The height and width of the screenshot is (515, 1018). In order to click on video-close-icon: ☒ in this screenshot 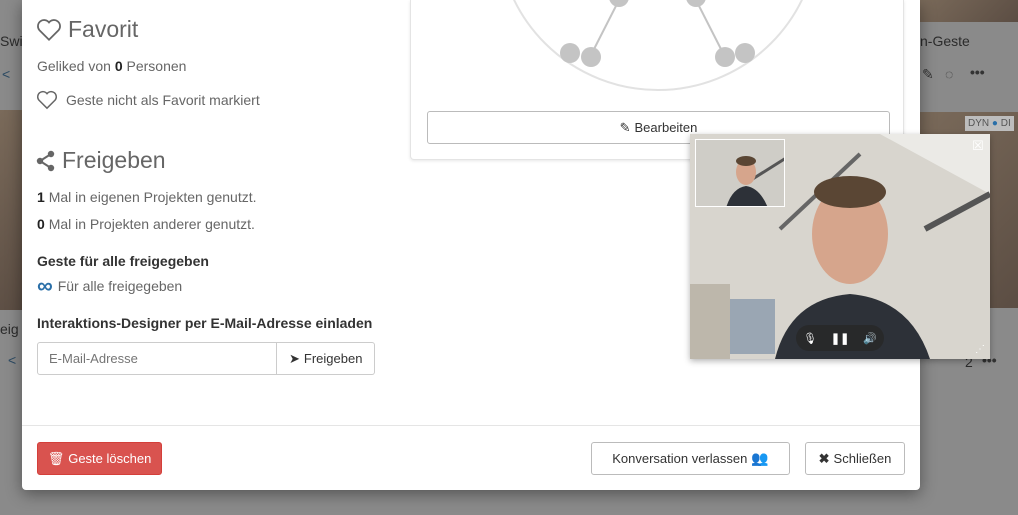, I will do `click(978, 146)`.